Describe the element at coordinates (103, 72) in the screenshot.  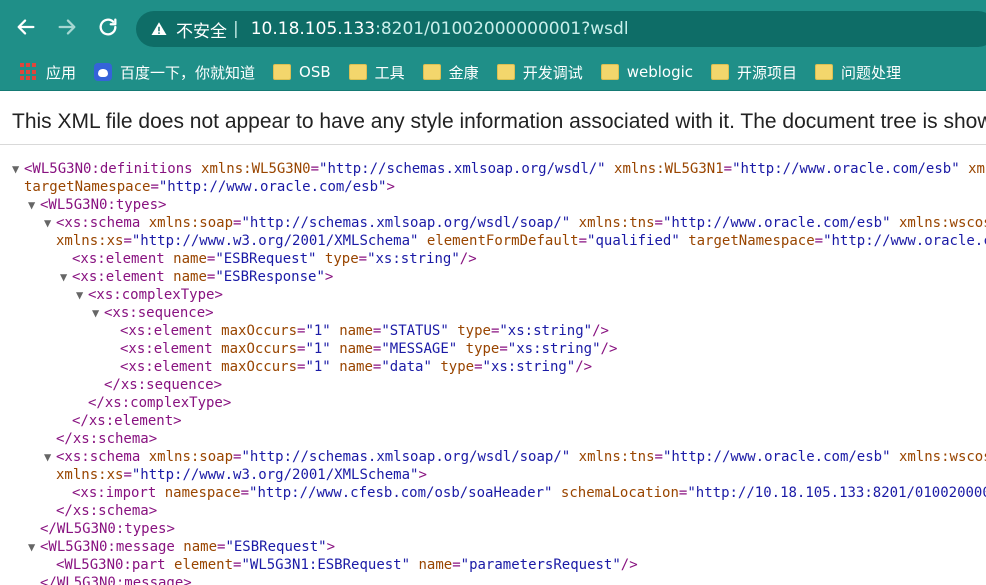
I see `baidu-paw-icon` at that location.